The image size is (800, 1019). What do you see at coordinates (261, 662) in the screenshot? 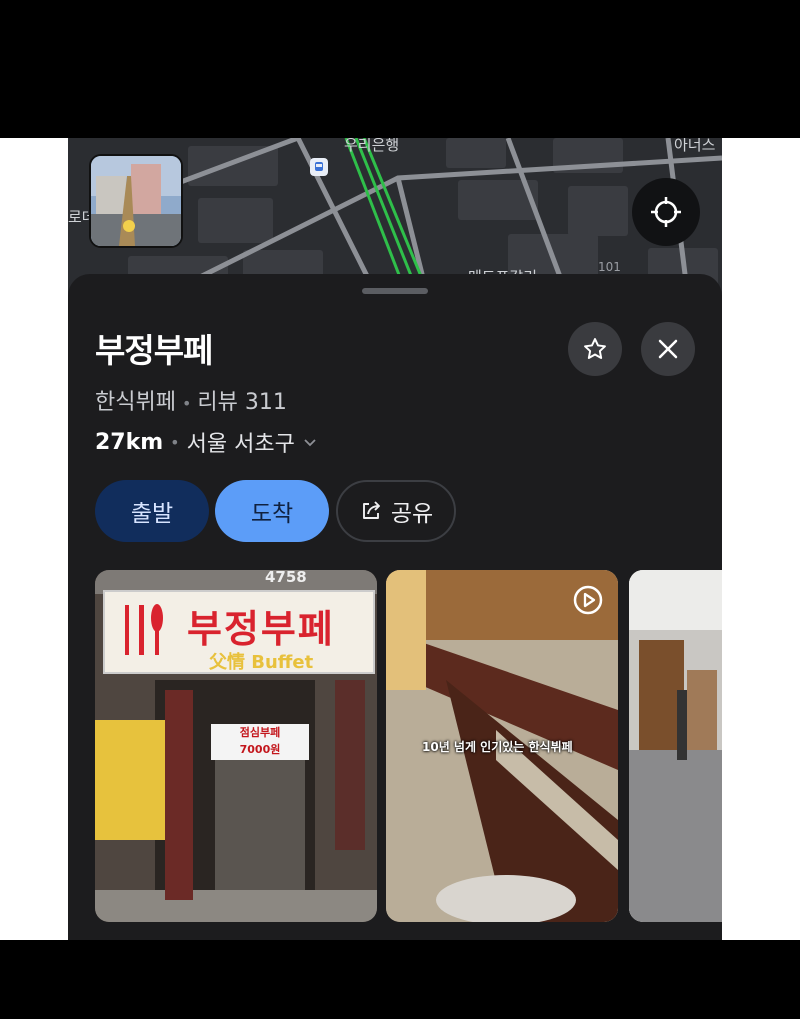
I see `store-sign-subtitle: 父情 Buffet` at bounding box center [261, 662].